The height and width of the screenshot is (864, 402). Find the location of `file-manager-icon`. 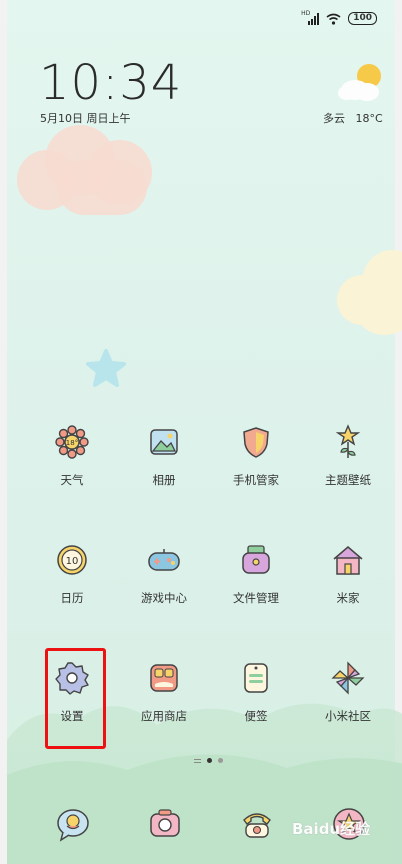

file-manager-icon is located at coordinates (256, 559).